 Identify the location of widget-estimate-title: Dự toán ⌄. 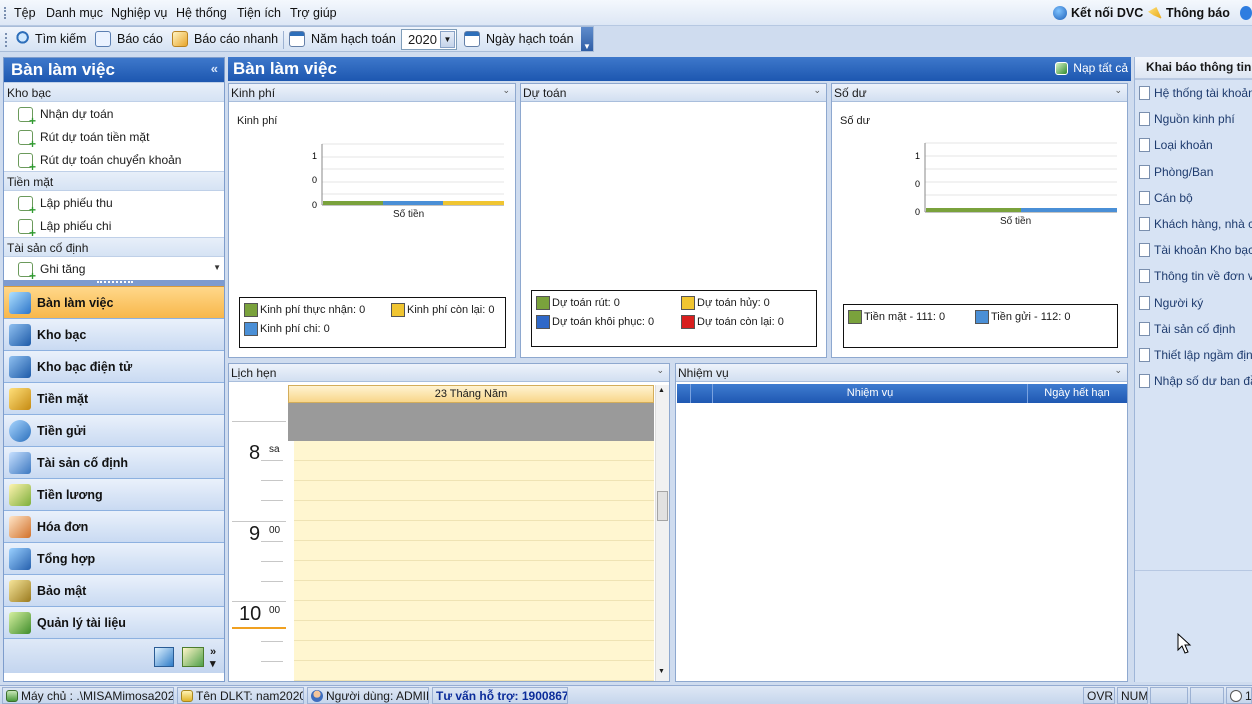
(673, 93).